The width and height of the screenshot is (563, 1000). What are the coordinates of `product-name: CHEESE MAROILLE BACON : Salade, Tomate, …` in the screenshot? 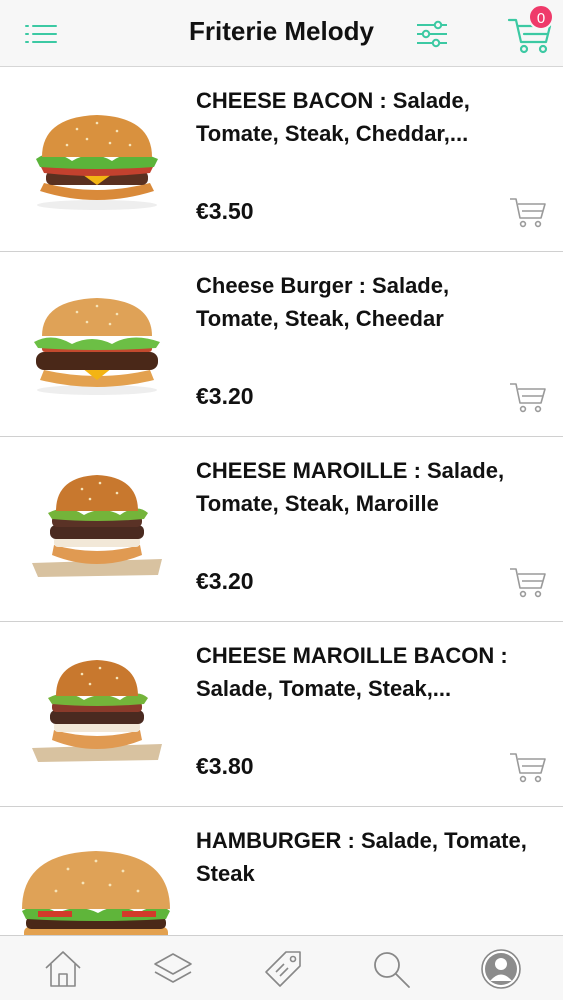 It's located at (352, 672).